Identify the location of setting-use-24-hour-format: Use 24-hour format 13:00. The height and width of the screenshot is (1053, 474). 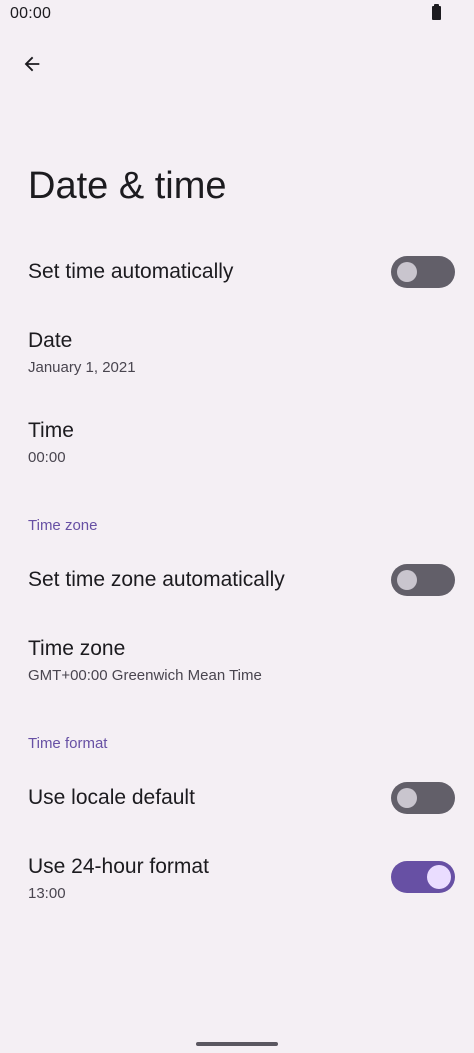
(237, 881).